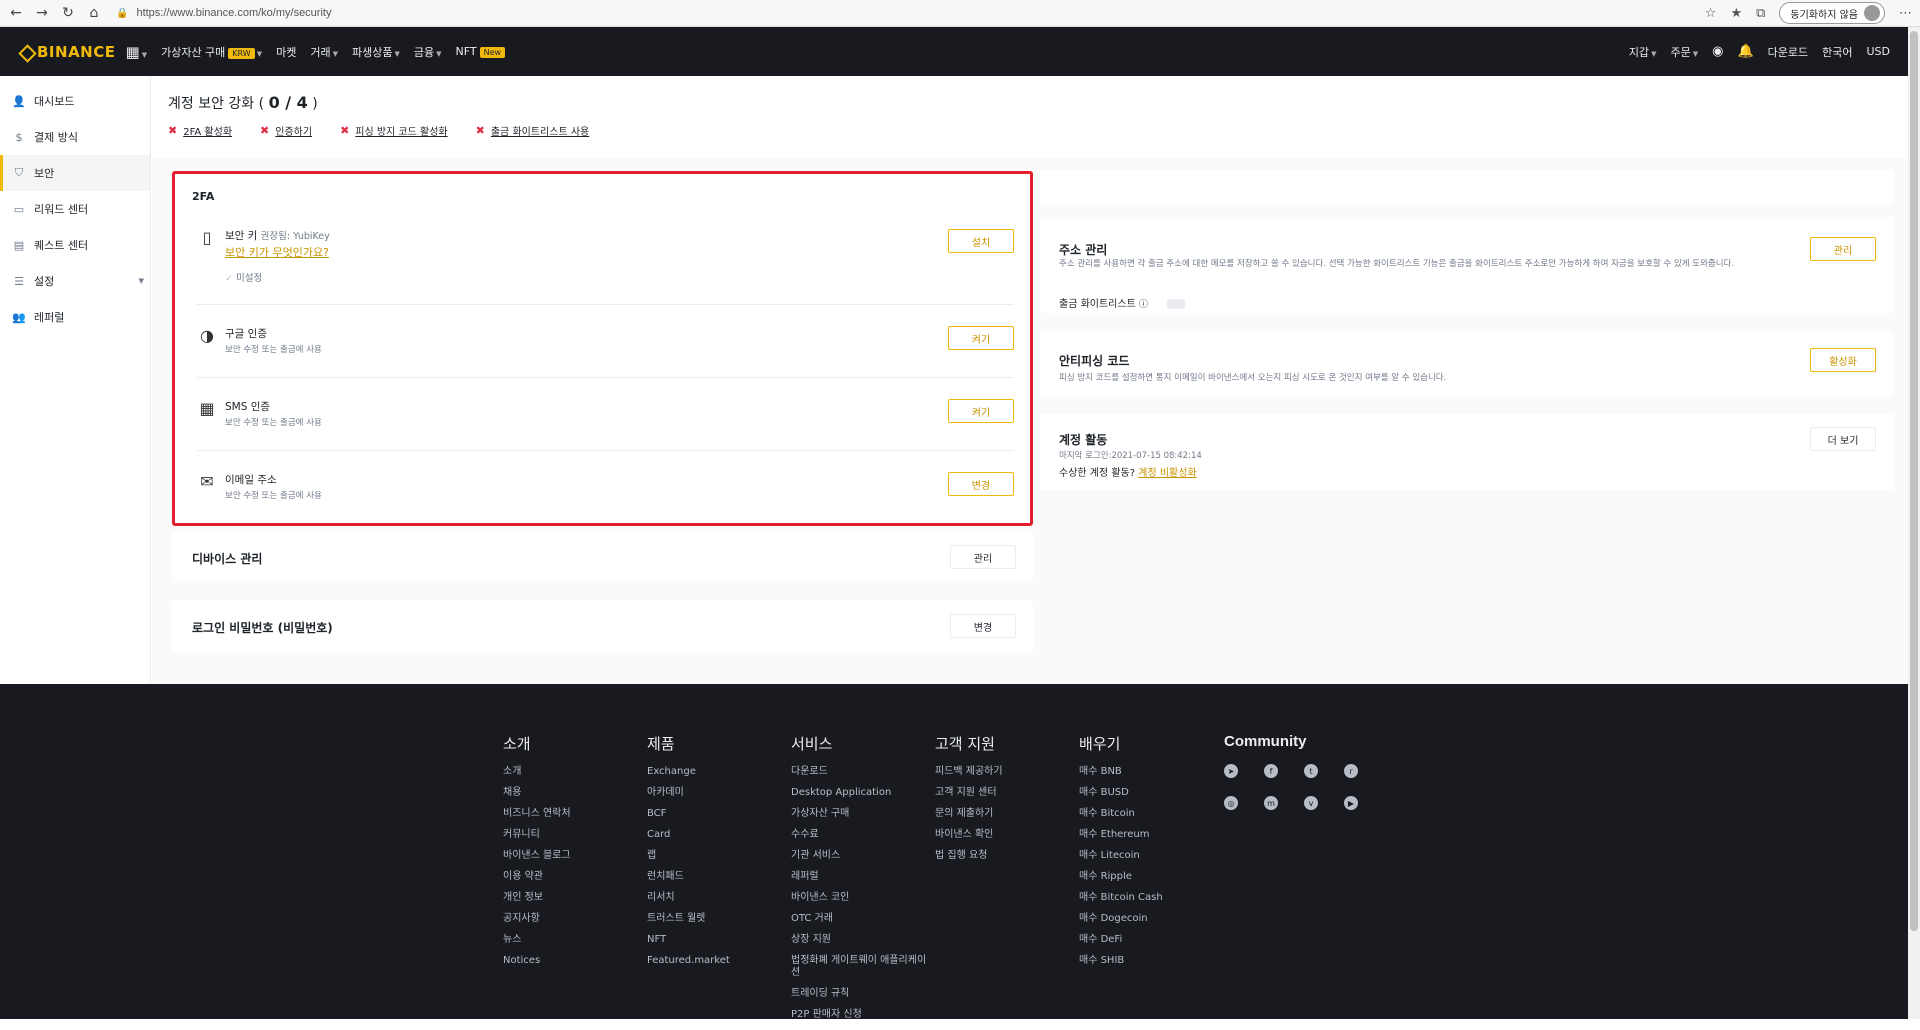 The height and width of the screenshot is (1030, 1920). What do you see at coordinates (578, 965) in the screenshot?
I see `footer-link: Notices` at bounding box center [578, 965].